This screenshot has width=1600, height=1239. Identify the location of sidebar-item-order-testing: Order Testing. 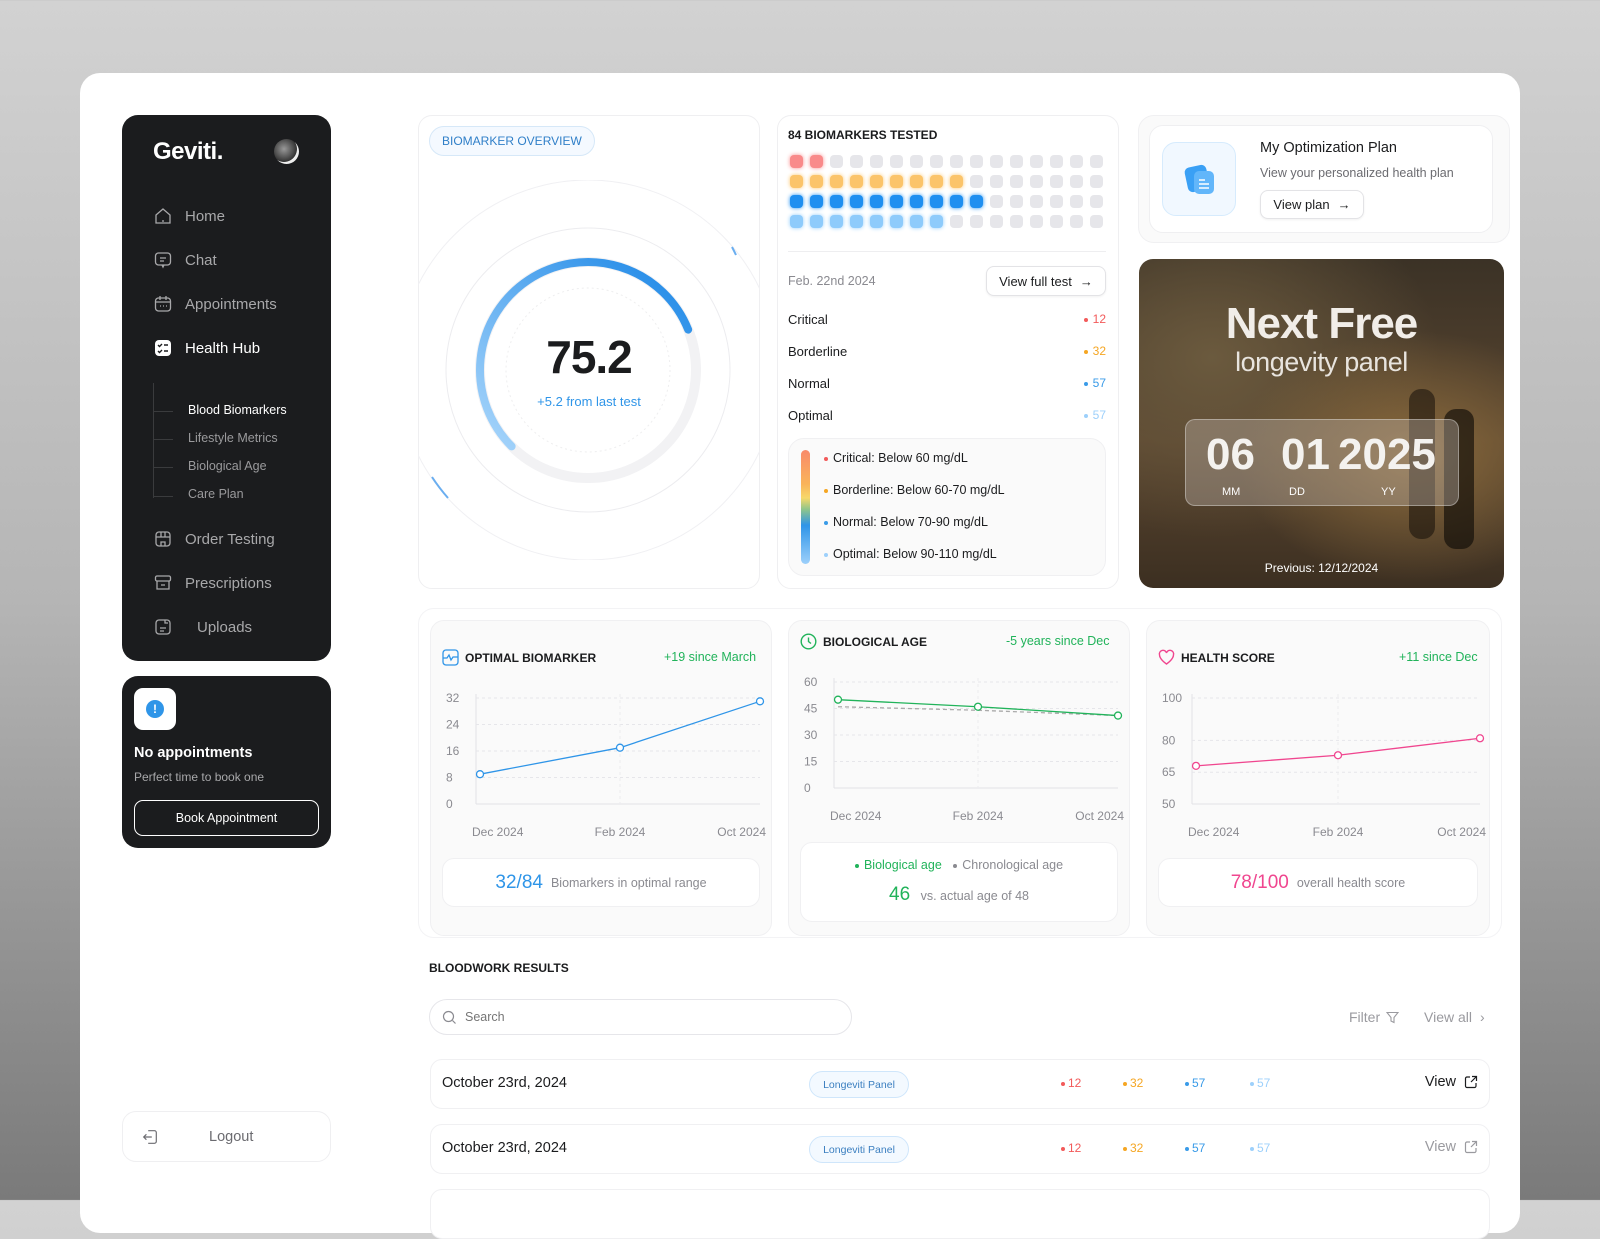
(214, 539).